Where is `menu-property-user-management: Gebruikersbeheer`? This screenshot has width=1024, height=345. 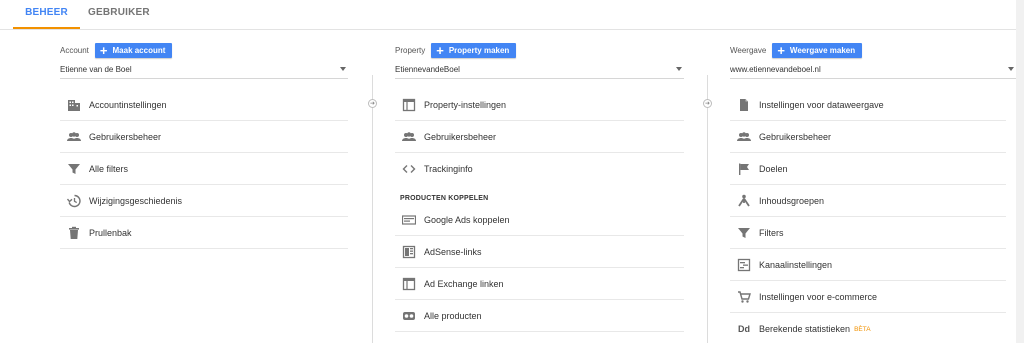 menu-property-user-management: Gebruikersbeheer is located at coordinates (539, 137).